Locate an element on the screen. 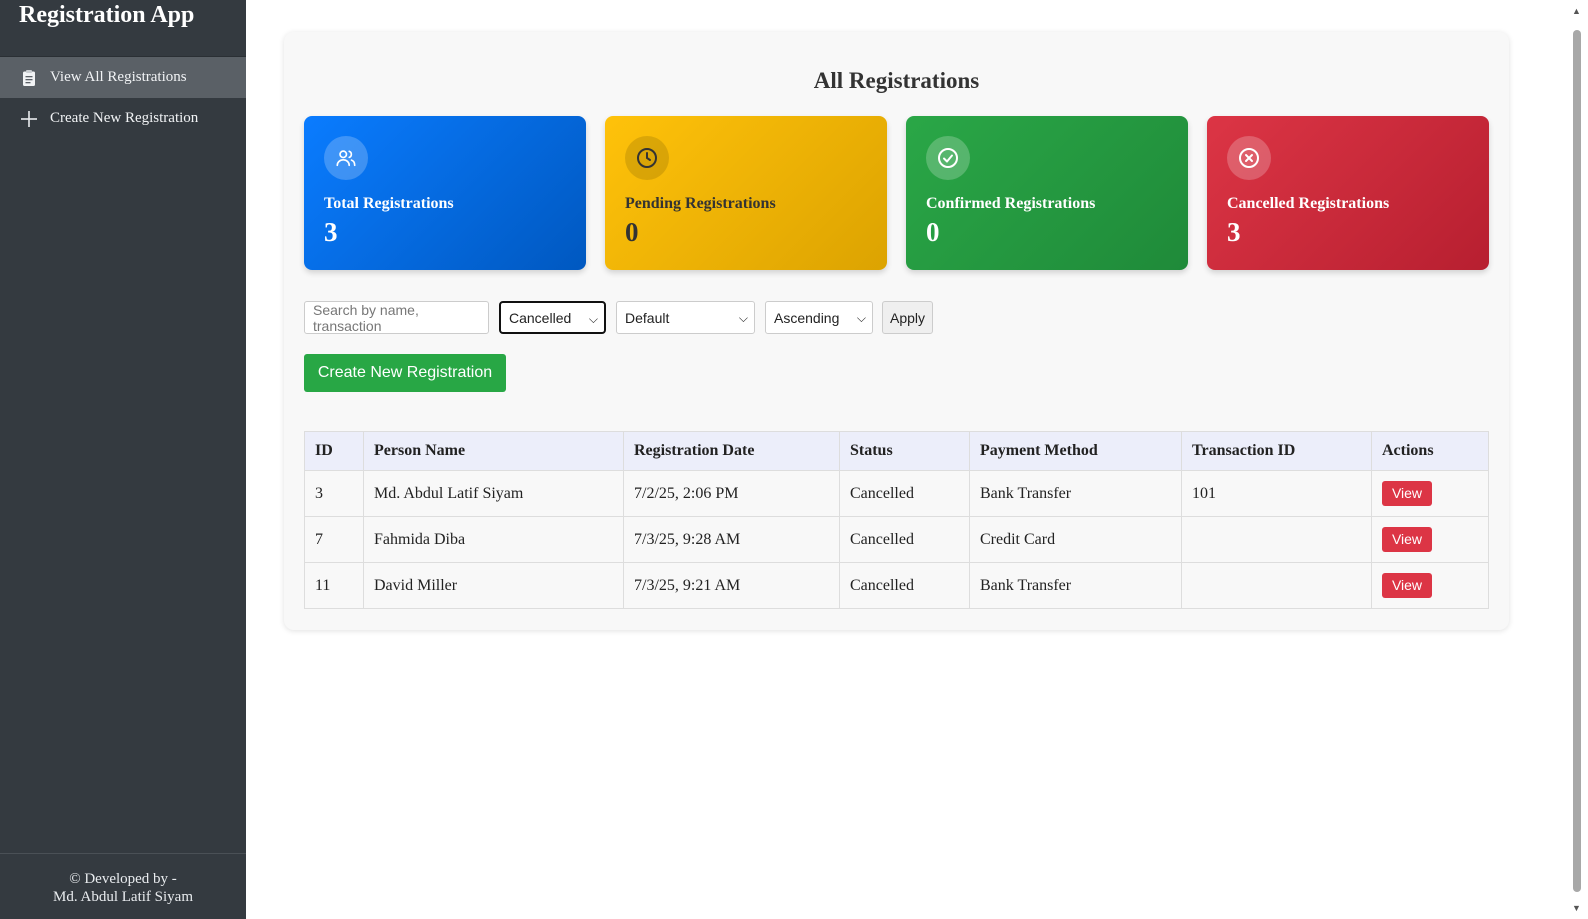 This screenshot has height=919, width=1588. stat-card-confirmed: Confirmed Registrations 0 is located at coordinates (1047, 193).